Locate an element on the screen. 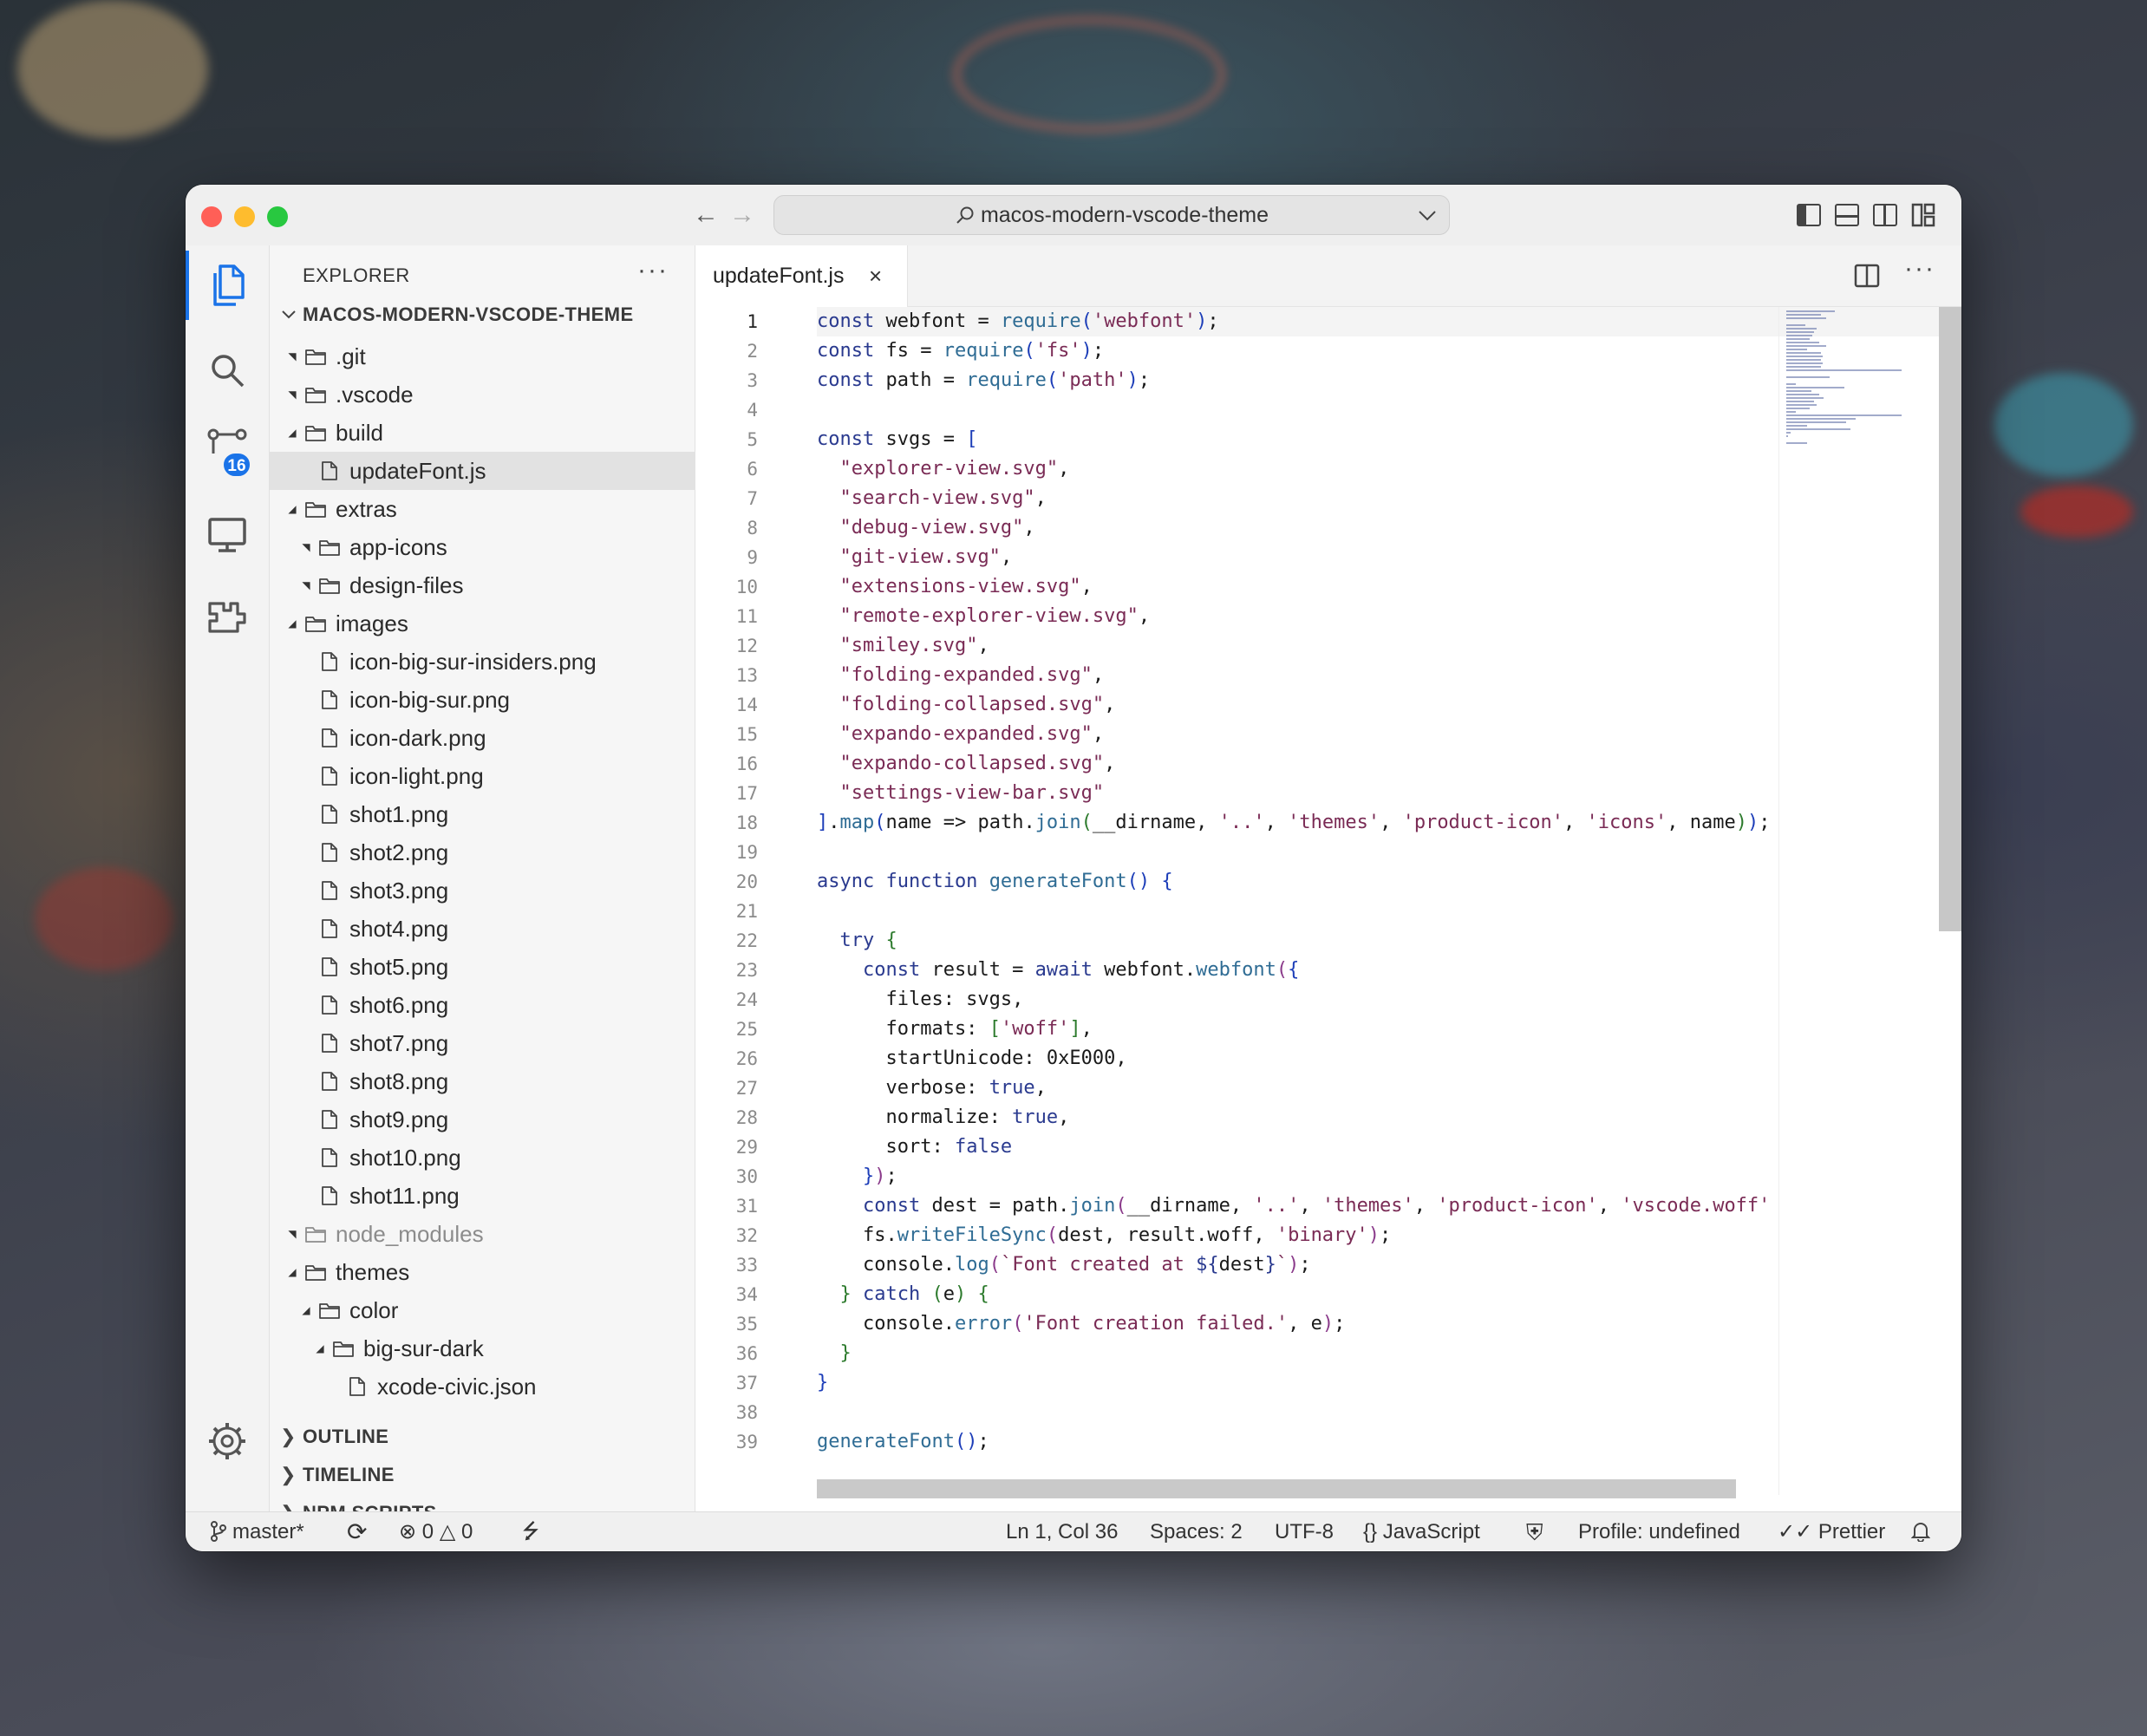  tree-file-row: shot9.png is located at coordinates (482, 1119).